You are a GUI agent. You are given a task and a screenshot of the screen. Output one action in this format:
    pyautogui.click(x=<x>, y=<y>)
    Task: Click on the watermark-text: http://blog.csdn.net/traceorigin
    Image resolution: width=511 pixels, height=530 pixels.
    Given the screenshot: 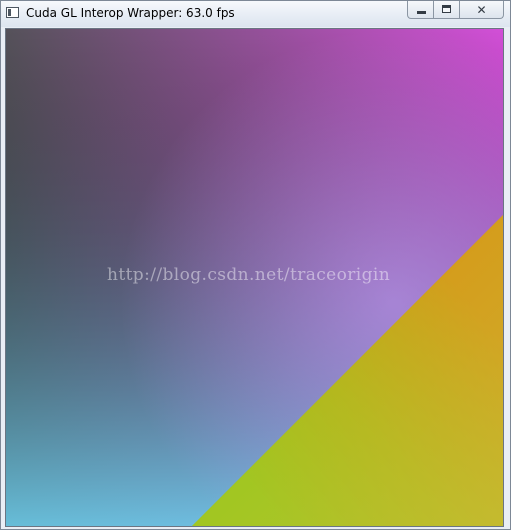 What is the action you would take?
    pyautogui.click(x=249, y=275)
    